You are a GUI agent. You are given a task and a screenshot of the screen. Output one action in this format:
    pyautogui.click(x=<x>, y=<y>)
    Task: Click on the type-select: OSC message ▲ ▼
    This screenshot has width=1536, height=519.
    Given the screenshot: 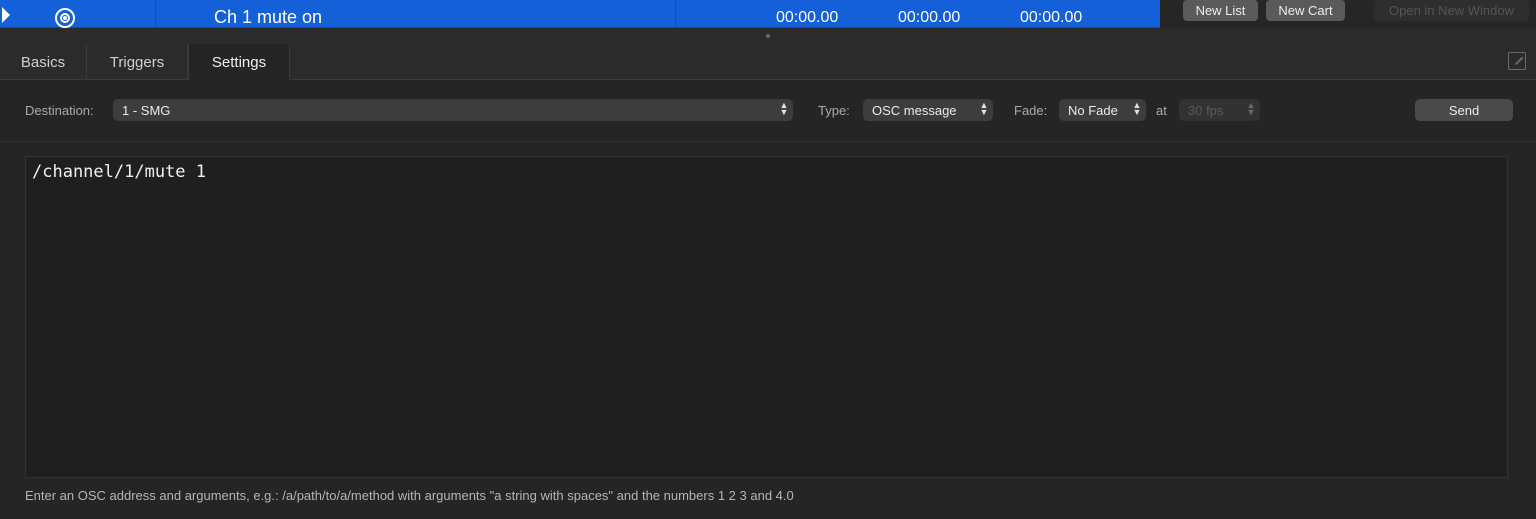 What is the action you would take?
    pyautogui.click(x=928, y=110)
    